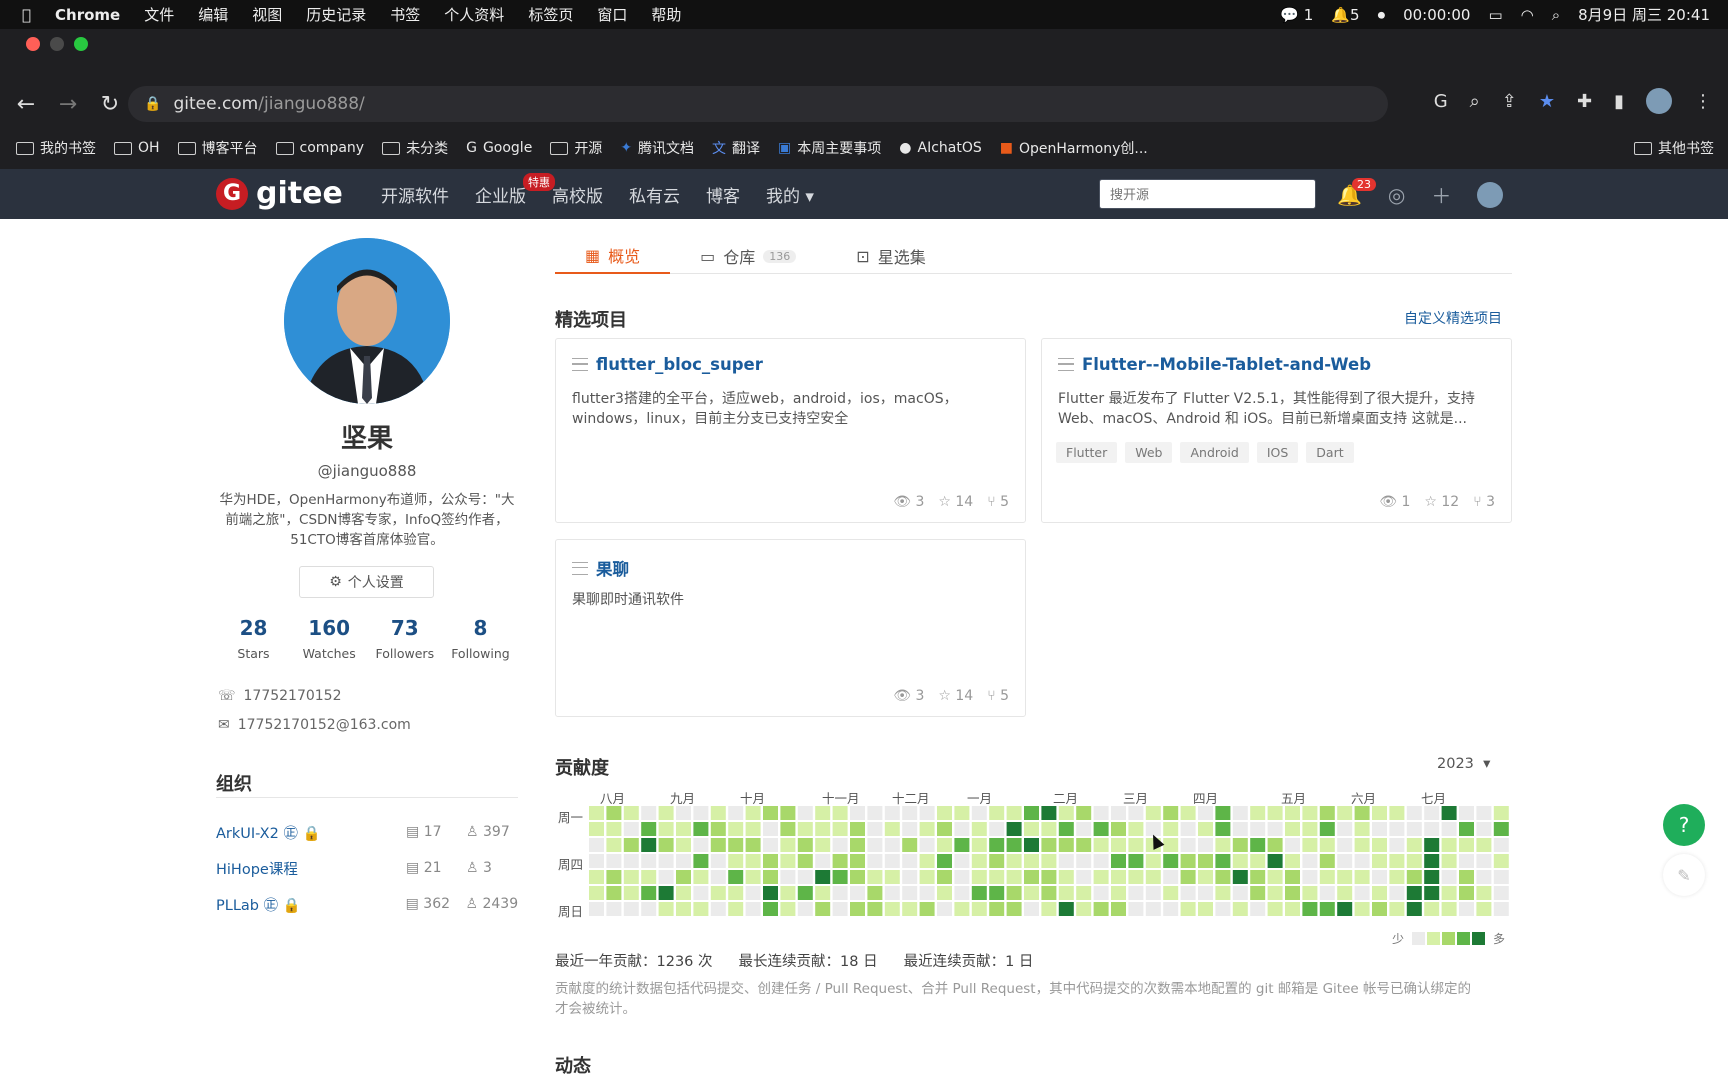 This screenshot has width=1728, height=1080. Describe the element at coordinates (1345, 15) in the screenshot. I see `notification-bell-icon: 🔔5` at that location.